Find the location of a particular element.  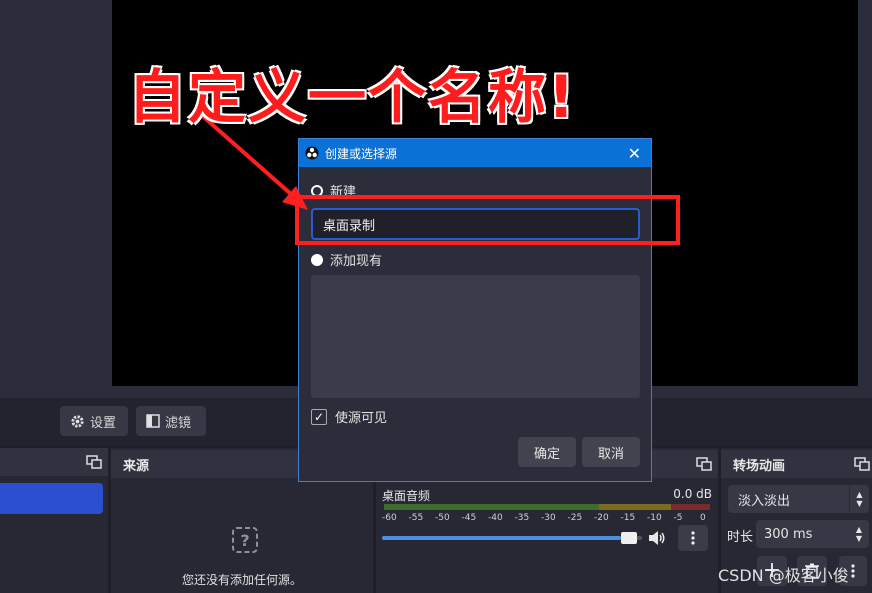

transition-selected-value: 淡入淡出 is located at coordinates (764, 501).